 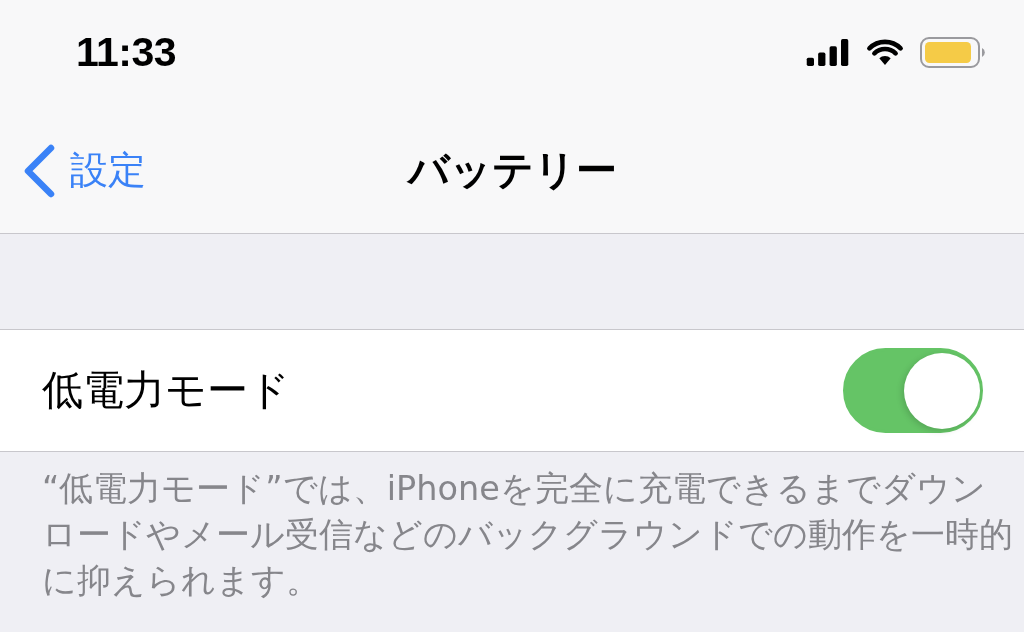 What do you see at coordinates (39, 171) in the screenshot?
I see `chevron-icon` at bounding box center [39, 171].